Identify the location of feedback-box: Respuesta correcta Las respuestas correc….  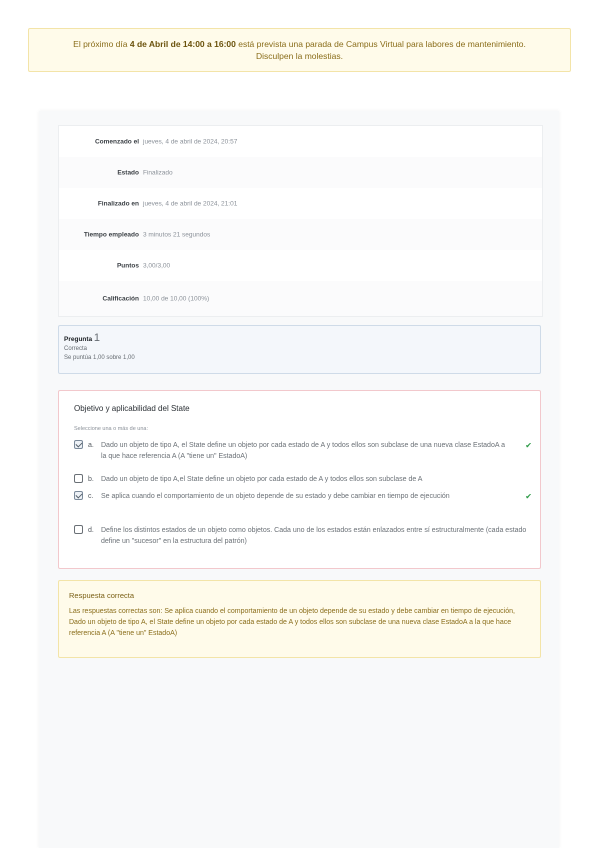
(299, 619).